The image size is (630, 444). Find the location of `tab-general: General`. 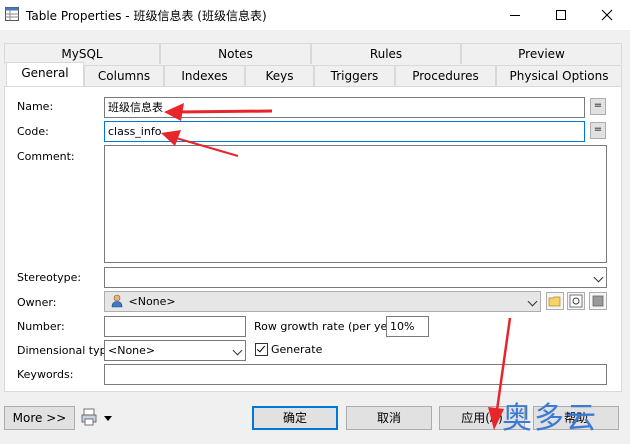

tab-general: General is located at coordinates (45, 74).